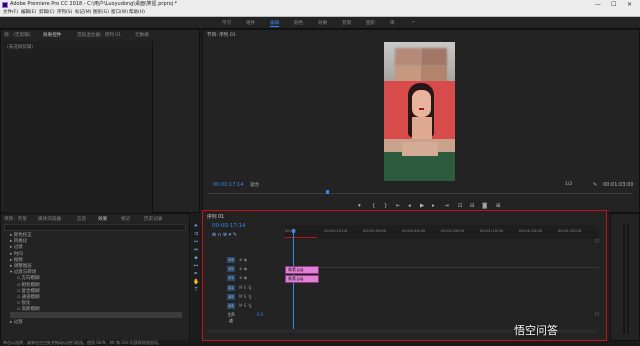 This screenshot has height=346, width=640. Describe the element at coordinates (125, 219) in the screenshot. I see `tab-markers: 标记` at that location.